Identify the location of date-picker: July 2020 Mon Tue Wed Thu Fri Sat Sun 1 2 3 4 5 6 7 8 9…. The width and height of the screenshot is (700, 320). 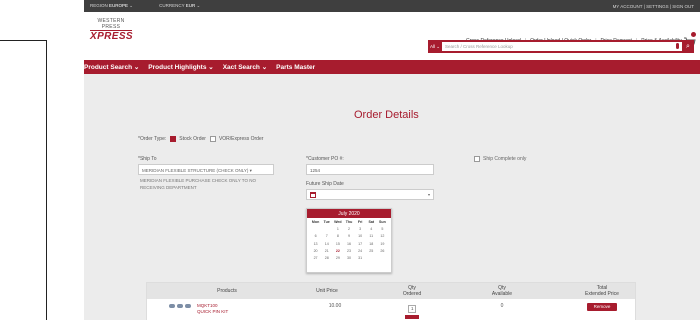
(349, 240).